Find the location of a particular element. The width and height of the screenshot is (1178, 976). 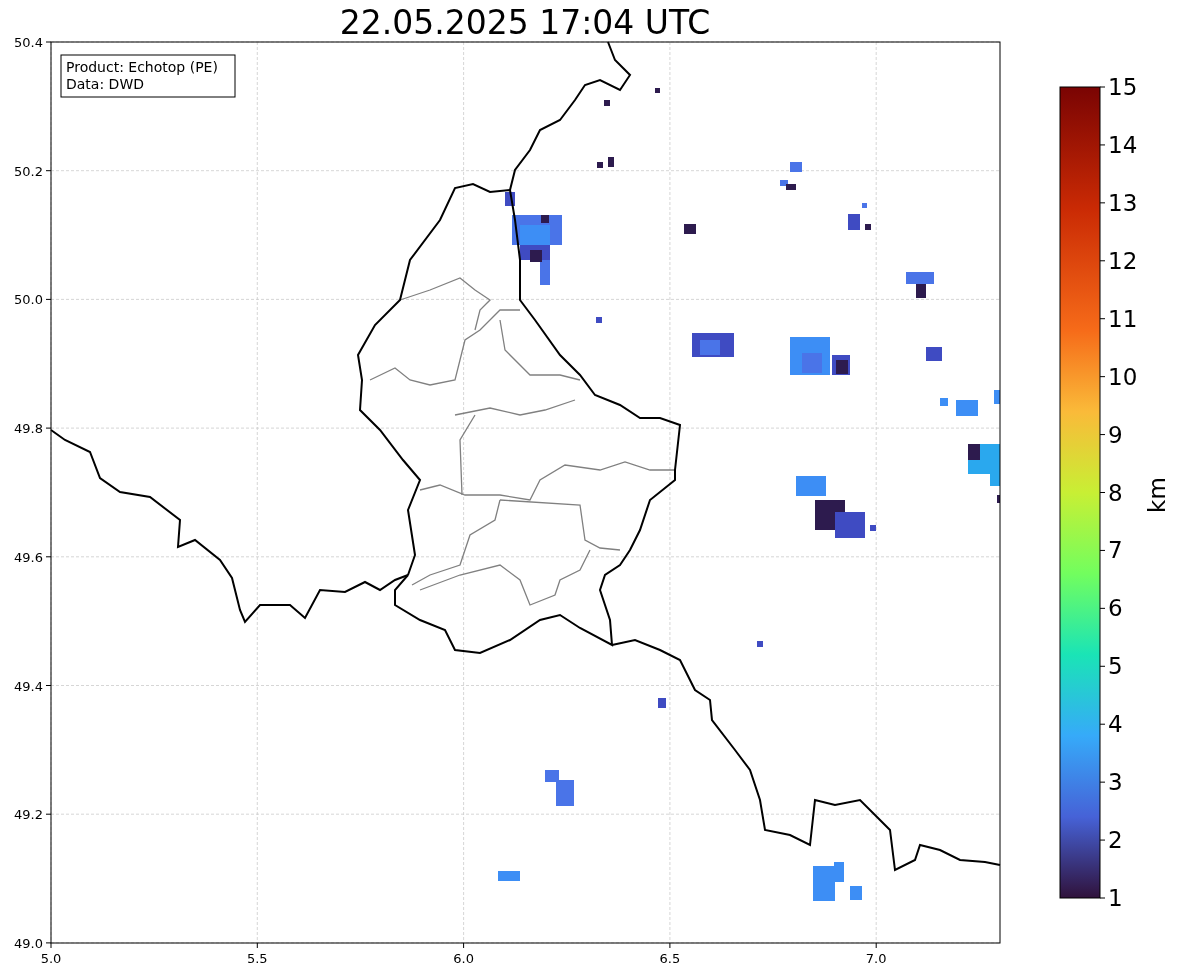

y-tick-label: 50.4 is located at coordinates (28, 42).